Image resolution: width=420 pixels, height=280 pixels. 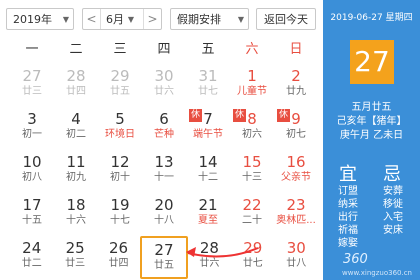 What do you see at coordinates (252, 76) in the screenshot?
I see `day-number: 1` at bounding box center [252, 76].